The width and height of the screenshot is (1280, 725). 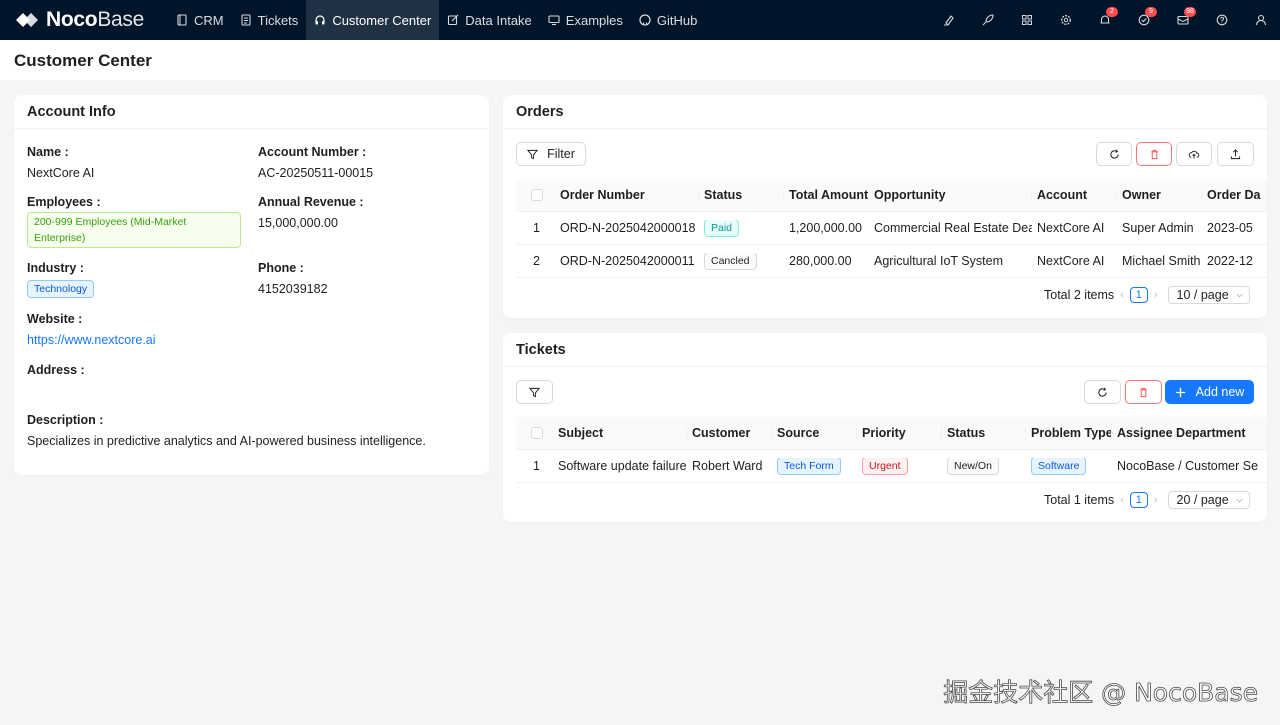 I want to click on column-header: Priority, so click(x=884, y=433).